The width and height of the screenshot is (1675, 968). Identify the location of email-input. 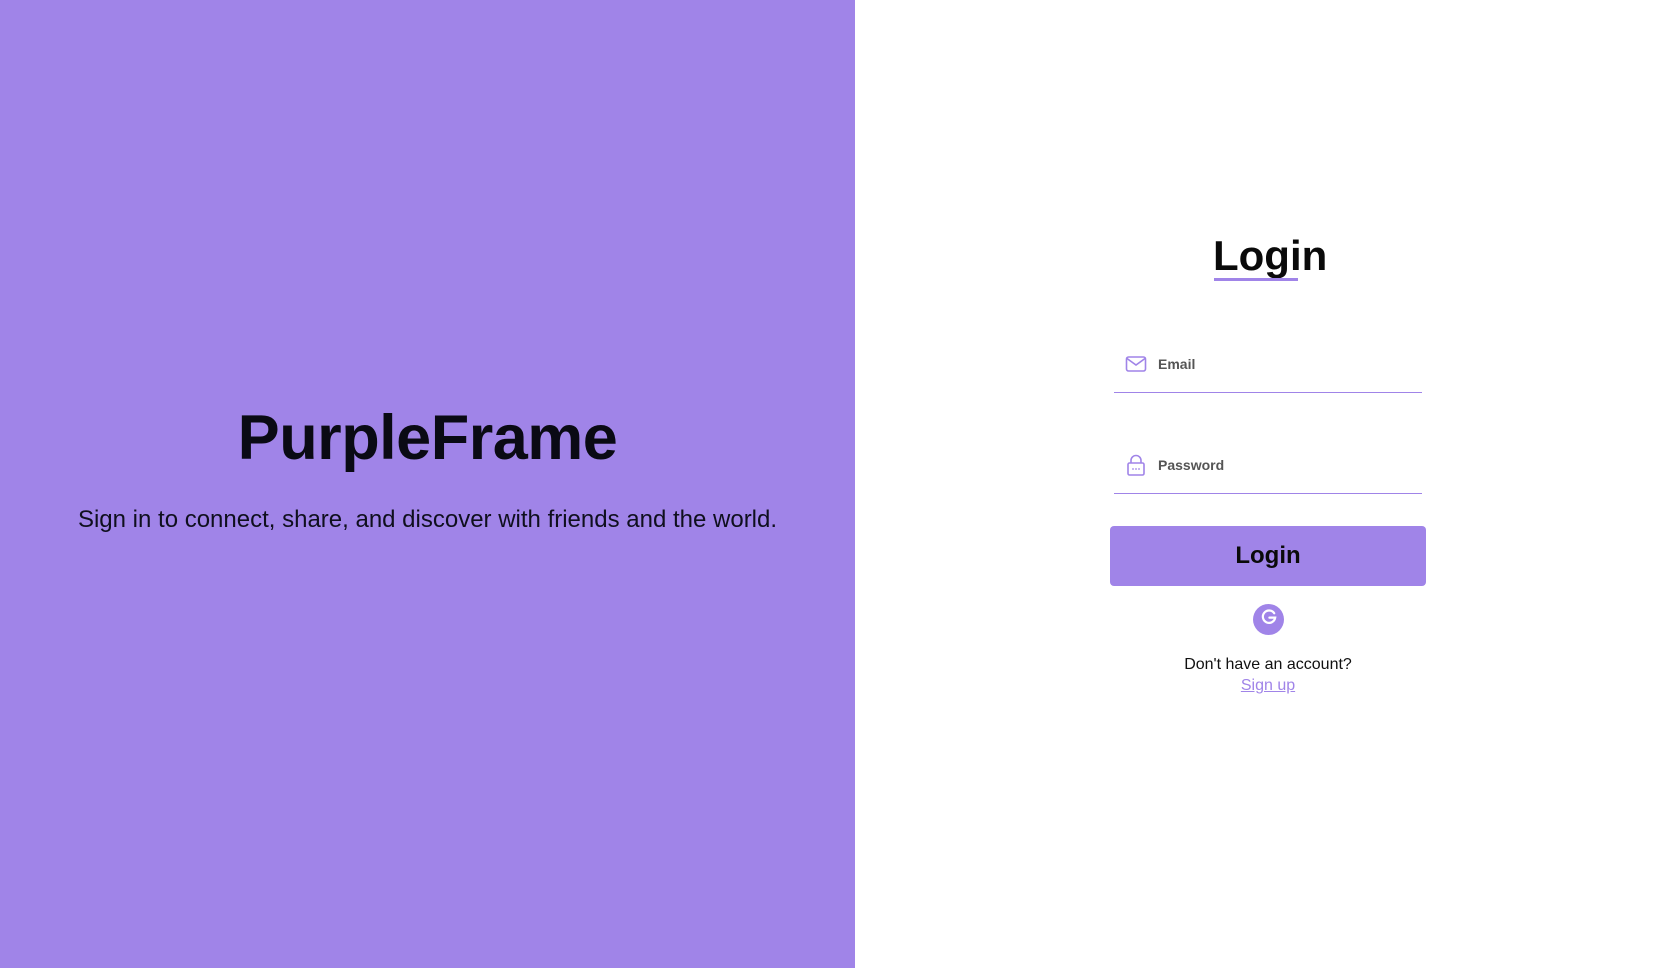
(1283, 364).